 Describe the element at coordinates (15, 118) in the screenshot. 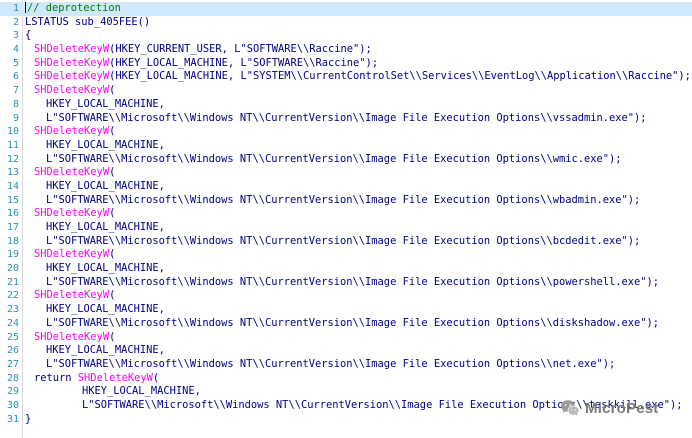

I see `line-number: 9` at that location.